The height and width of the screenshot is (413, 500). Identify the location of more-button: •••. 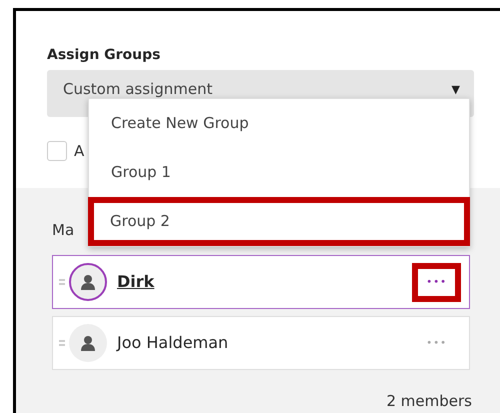
(436, 282).